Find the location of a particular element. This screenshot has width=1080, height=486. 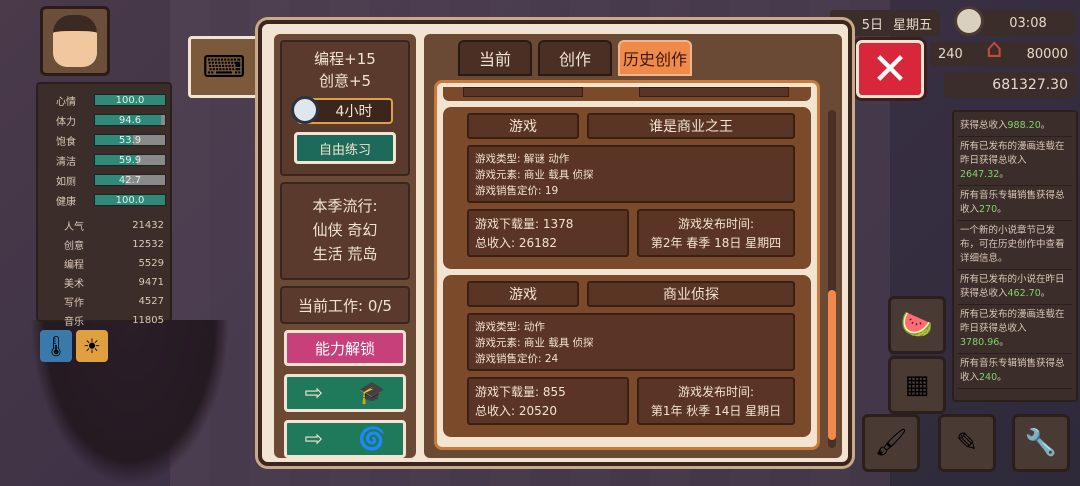

tab-create: 创作 is located at coordinates (575, 58).